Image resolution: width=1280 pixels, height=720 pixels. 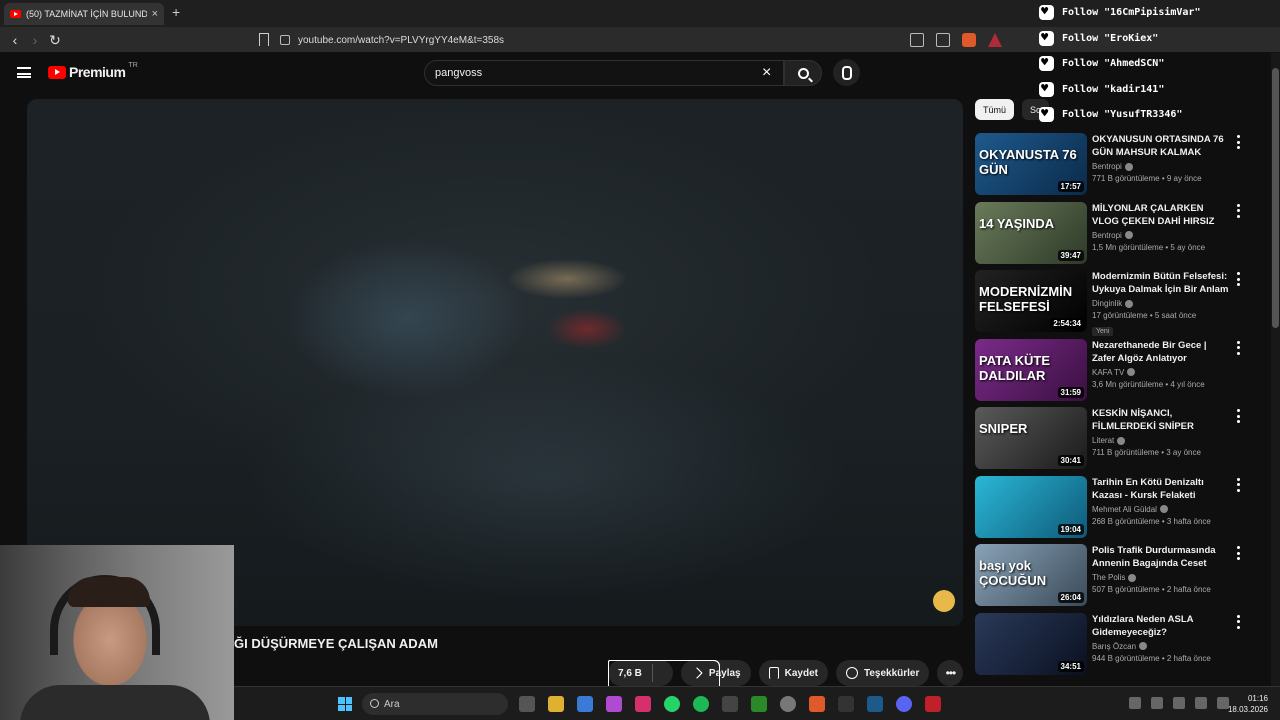 What do you see at coordinates (15, 14) in the screenshot?
I see `youtube-favicon-icon` at bounding box center [15, 14].